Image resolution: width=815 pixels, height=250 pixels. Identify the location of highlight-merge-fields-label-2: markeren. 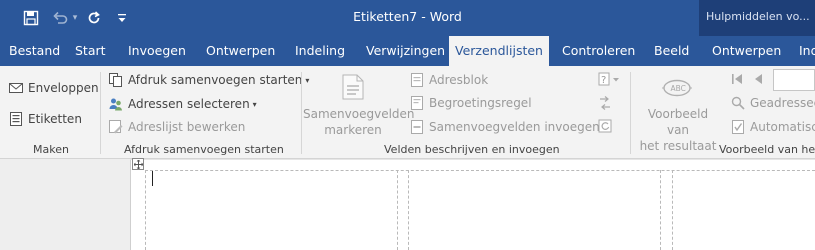
(353, 130).